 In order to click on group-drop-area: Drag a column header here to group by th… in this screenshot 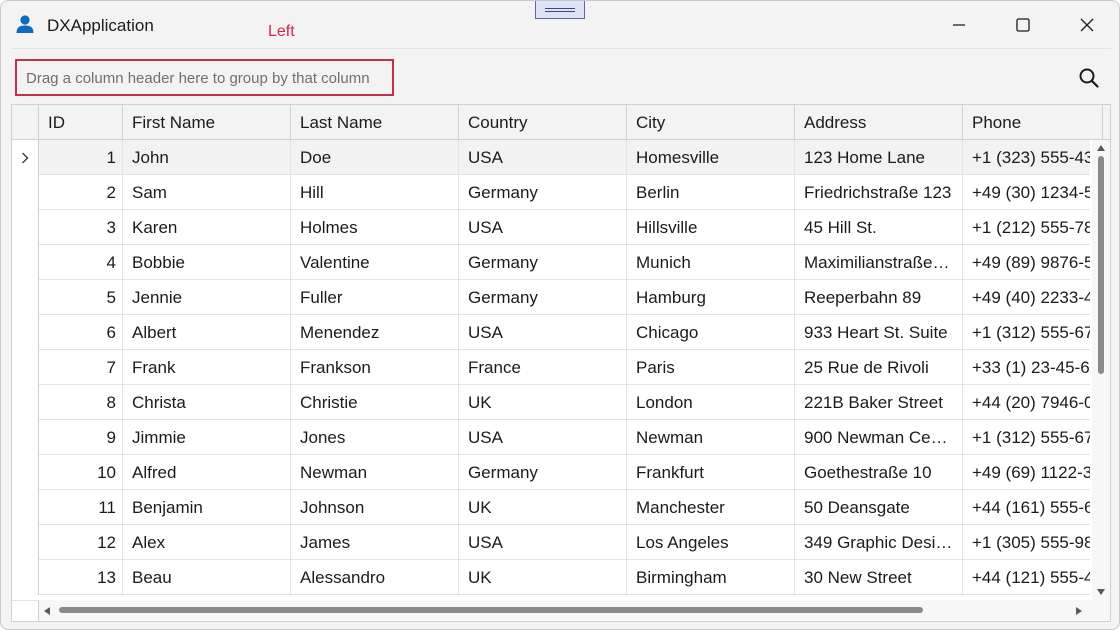, I will do `click(204, 77)`.